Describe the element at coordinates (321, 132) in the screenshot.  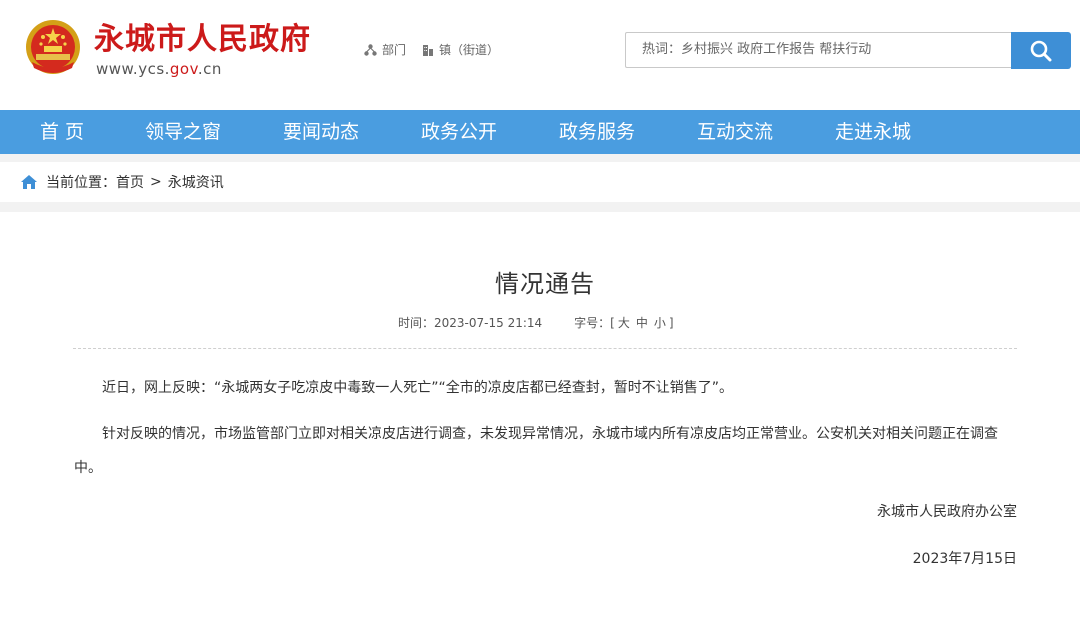
I see `nav-item-news: 要闻动态` at that location.